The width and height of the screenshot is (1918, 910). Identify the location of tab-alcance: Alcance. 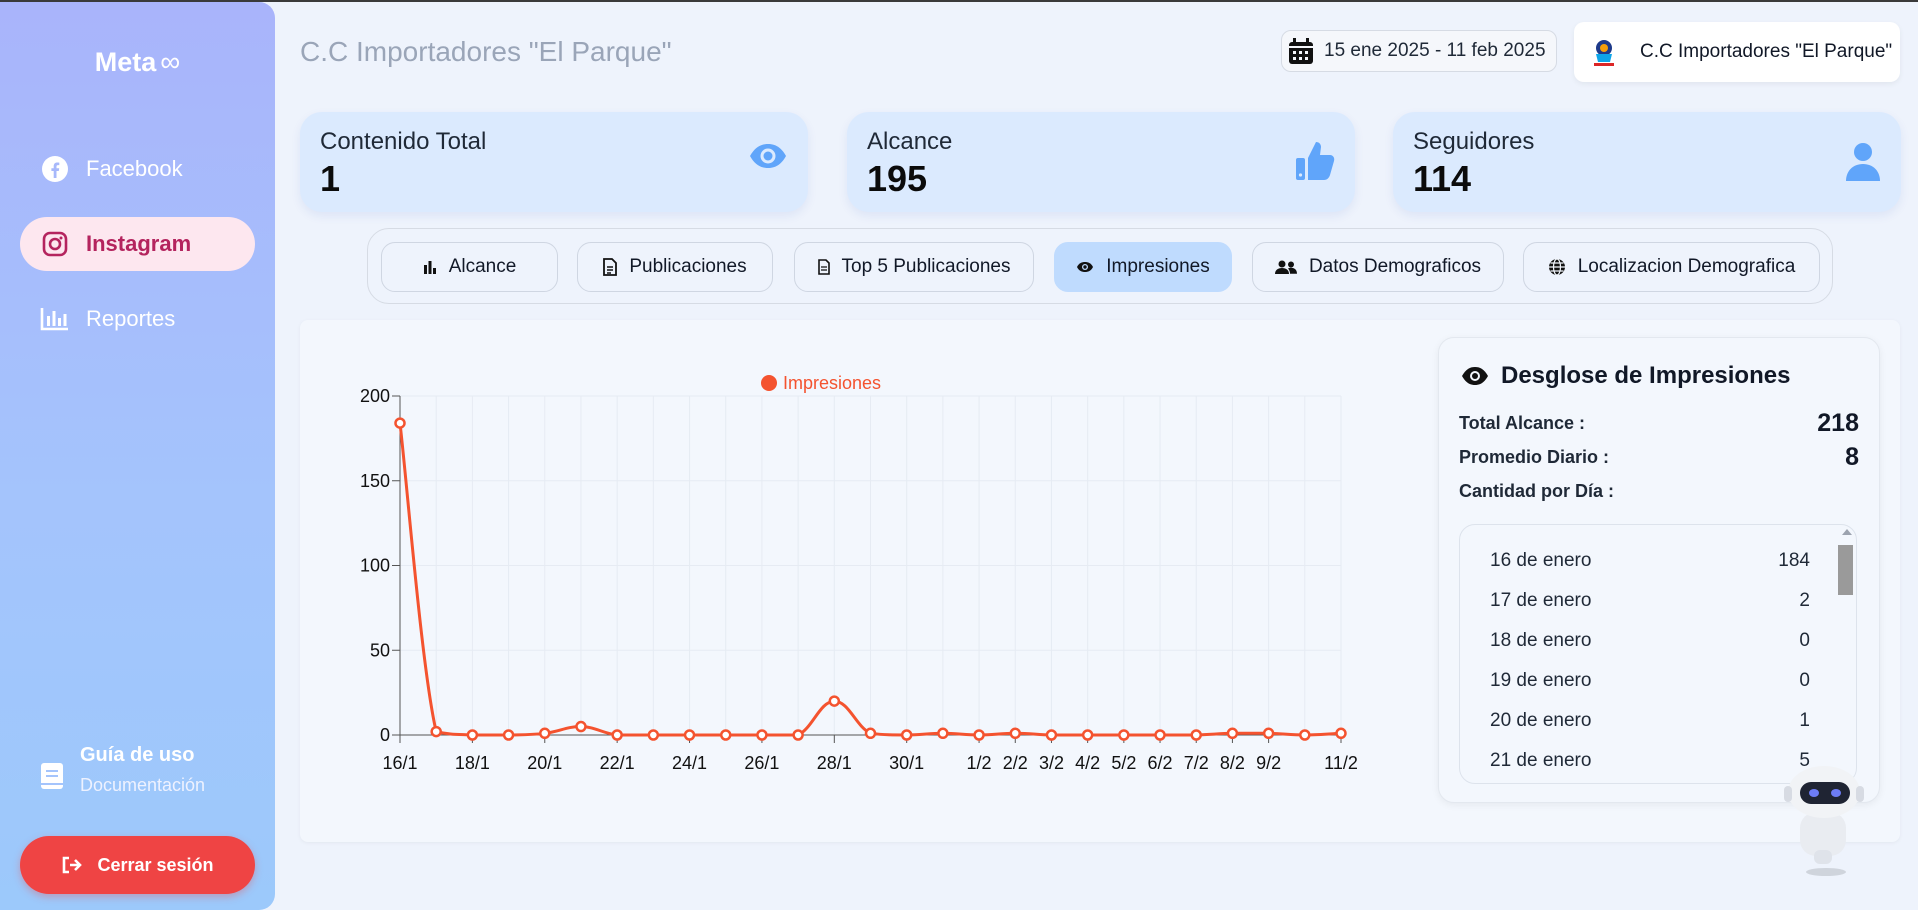
(469, 267).